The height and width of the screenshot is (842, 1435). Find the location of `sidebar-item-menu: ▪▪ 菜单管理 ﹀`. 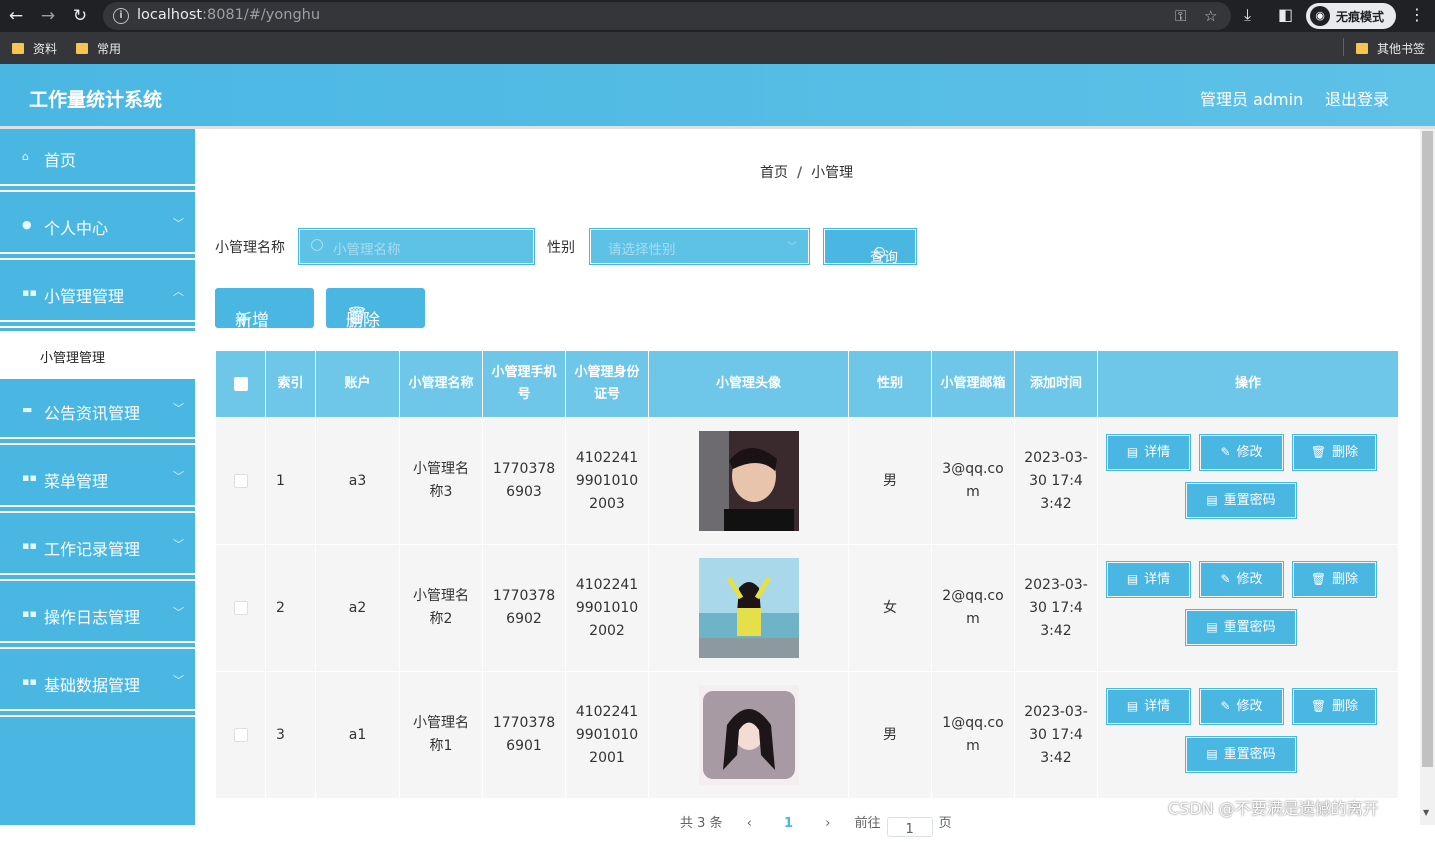

sidebar-item-menu: ▪▪ 菜单管理 ﹀ is located at coordinates (97, 478).